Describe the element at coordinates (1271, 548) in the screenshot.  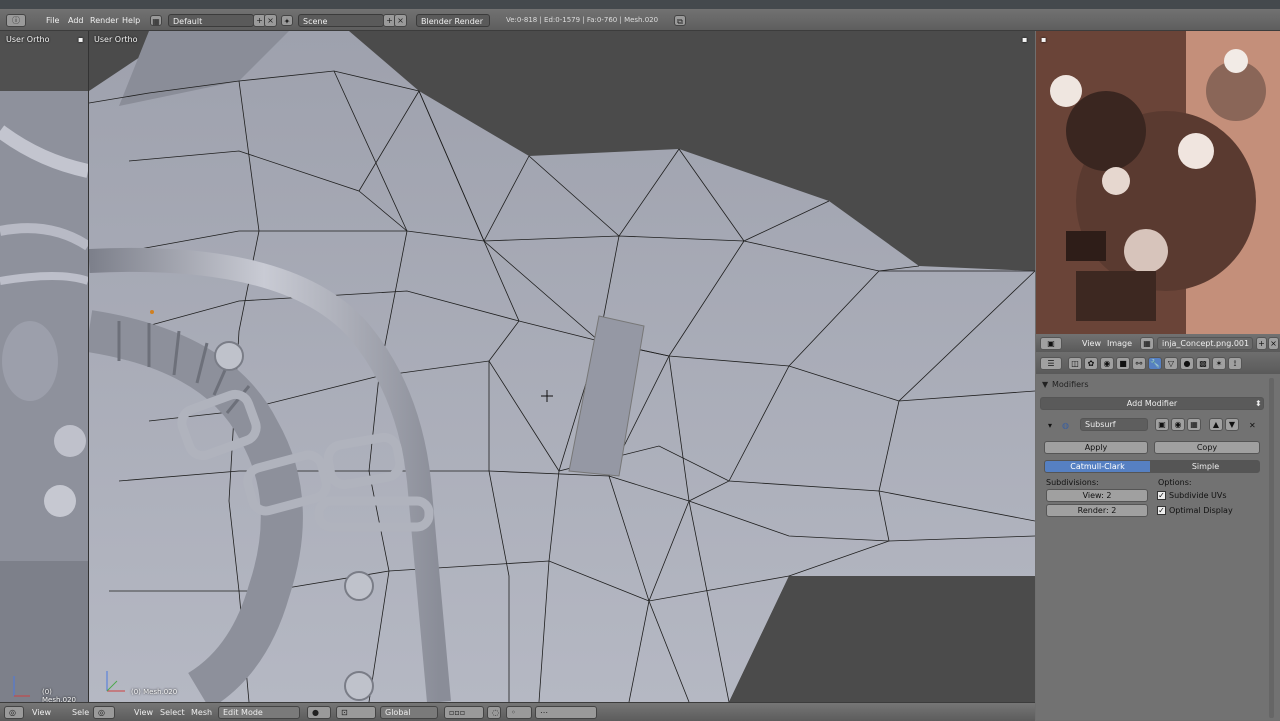
I see `properties-scrollbar` at that location.